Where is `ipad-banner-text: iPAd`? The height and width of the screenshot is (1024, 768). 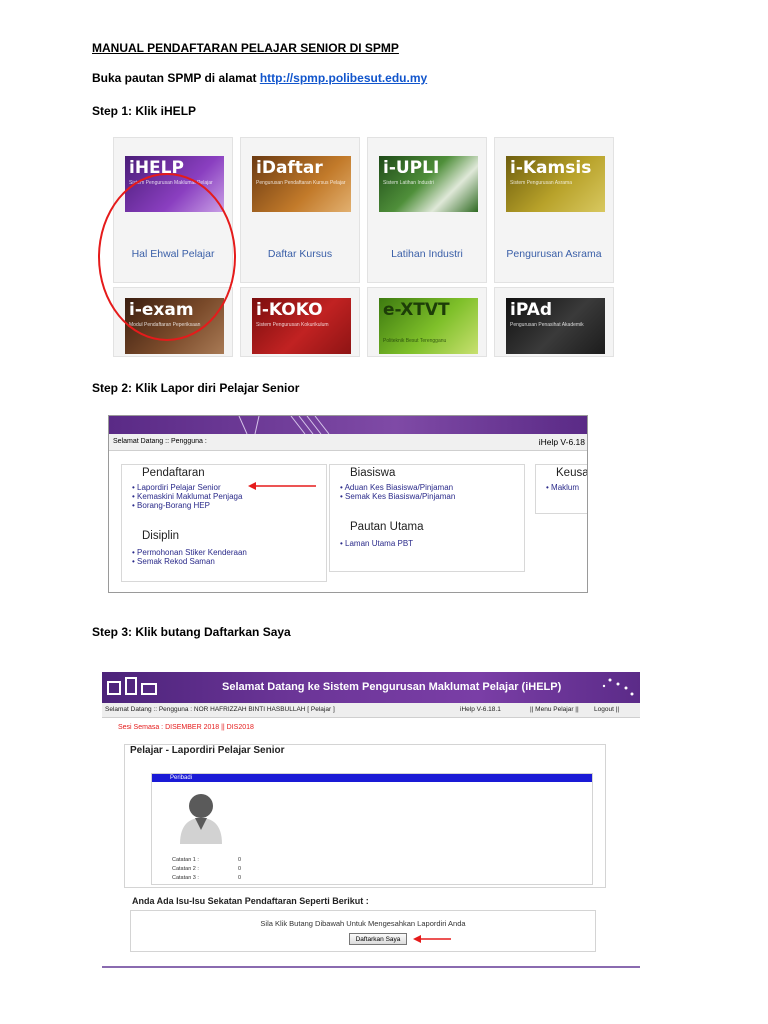 ipad-banner-text: iPAd is located at coordinates (531, 310).